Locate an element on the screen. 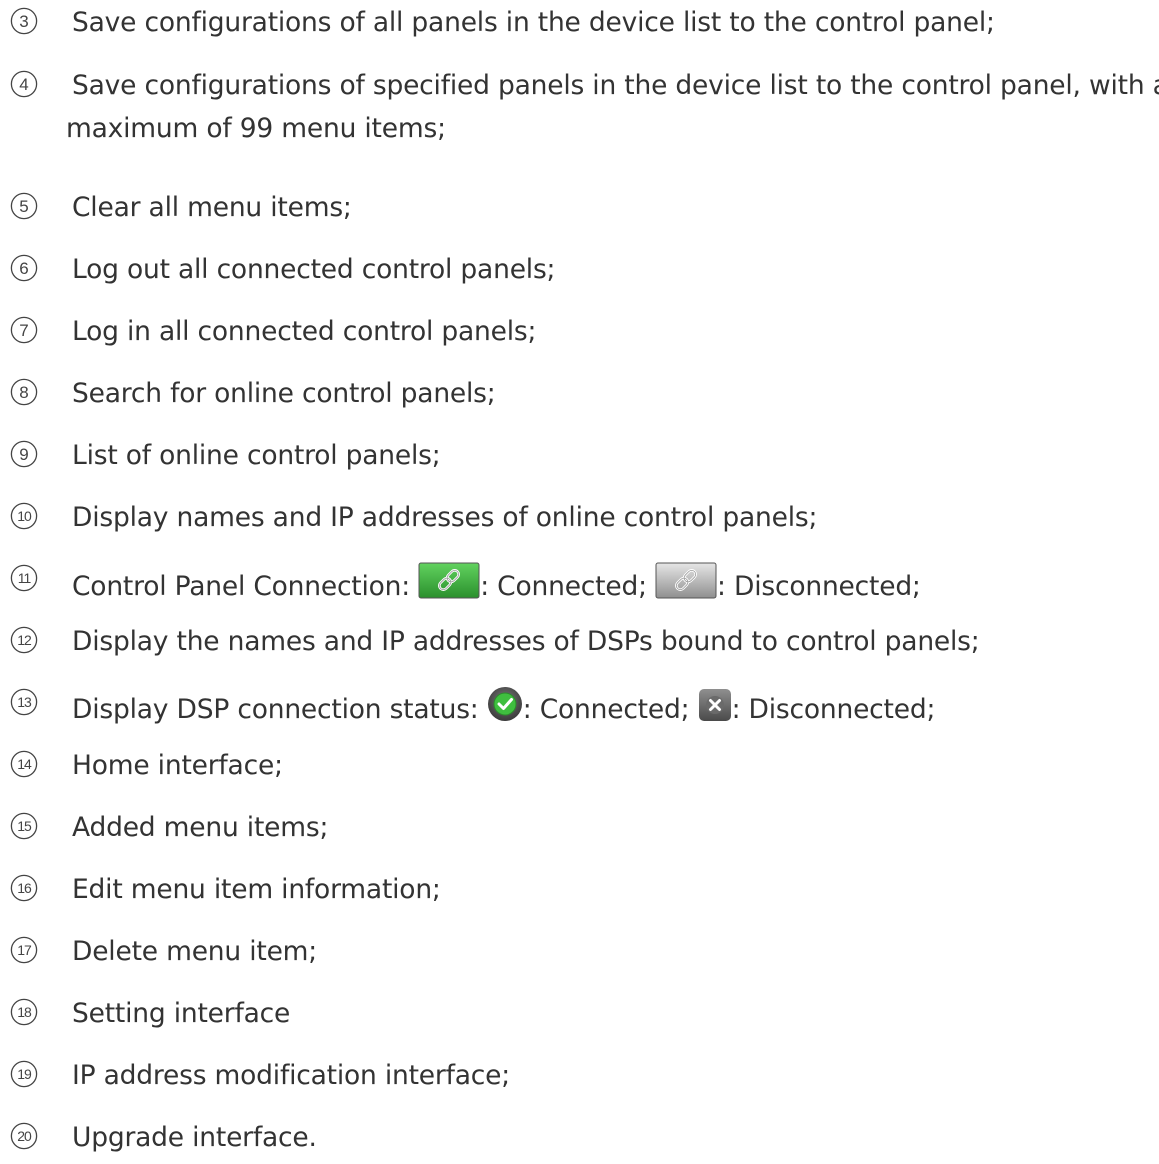 The image size is (1159, 1164). svg-text: 6 is located at coordinates (23, 268).